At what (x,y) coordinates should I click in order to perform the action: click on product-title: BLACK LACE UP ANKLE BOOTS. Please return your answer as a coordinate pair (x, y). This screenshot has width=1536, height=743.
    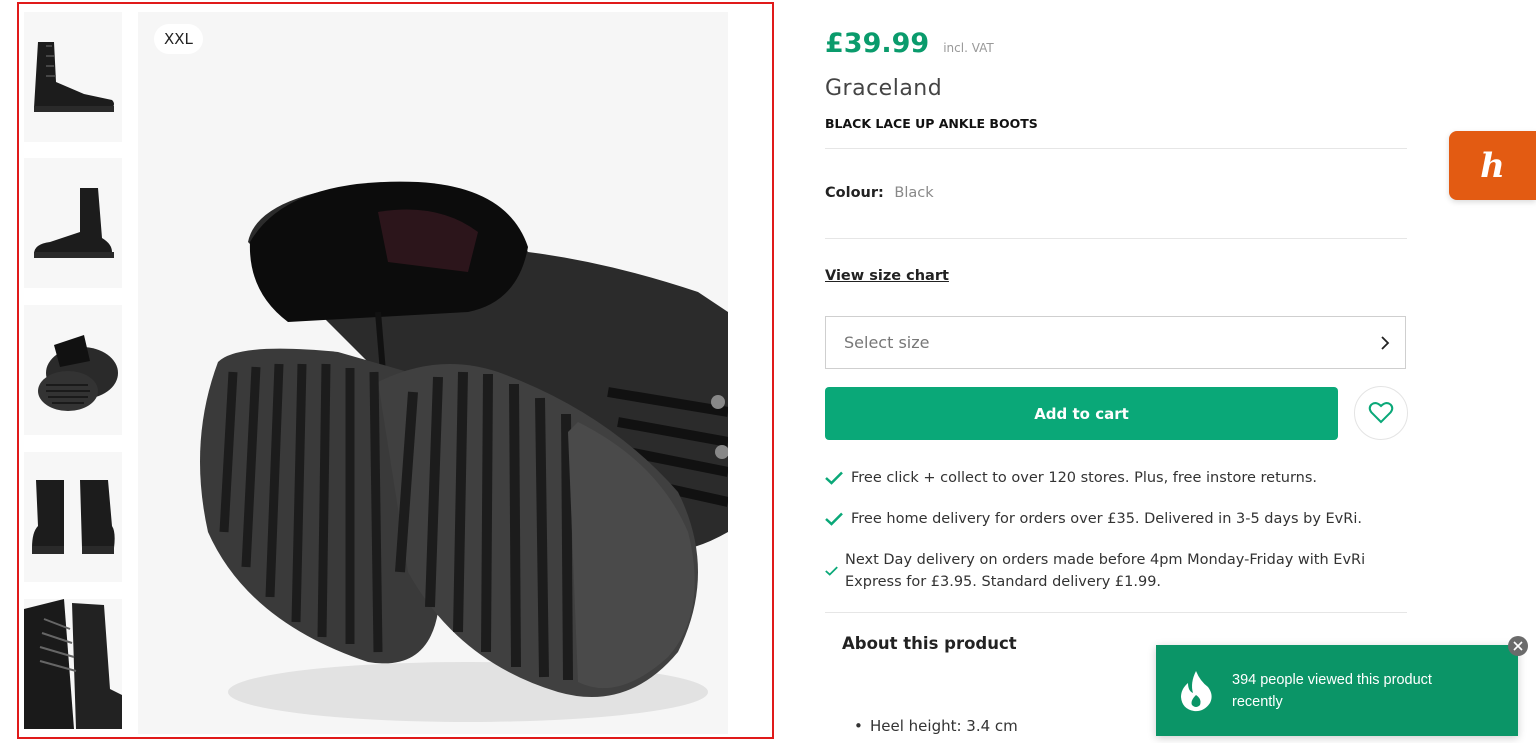
    Looking at the image, I should click on (931, 123).